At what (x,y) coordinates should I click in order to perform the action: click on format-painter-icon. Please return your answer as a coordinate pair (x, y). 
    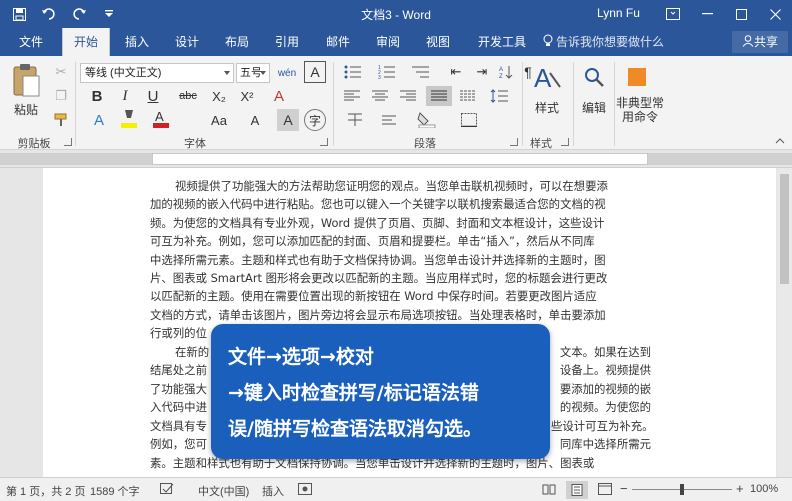
    Looking at the image, I should click on (61, 120).